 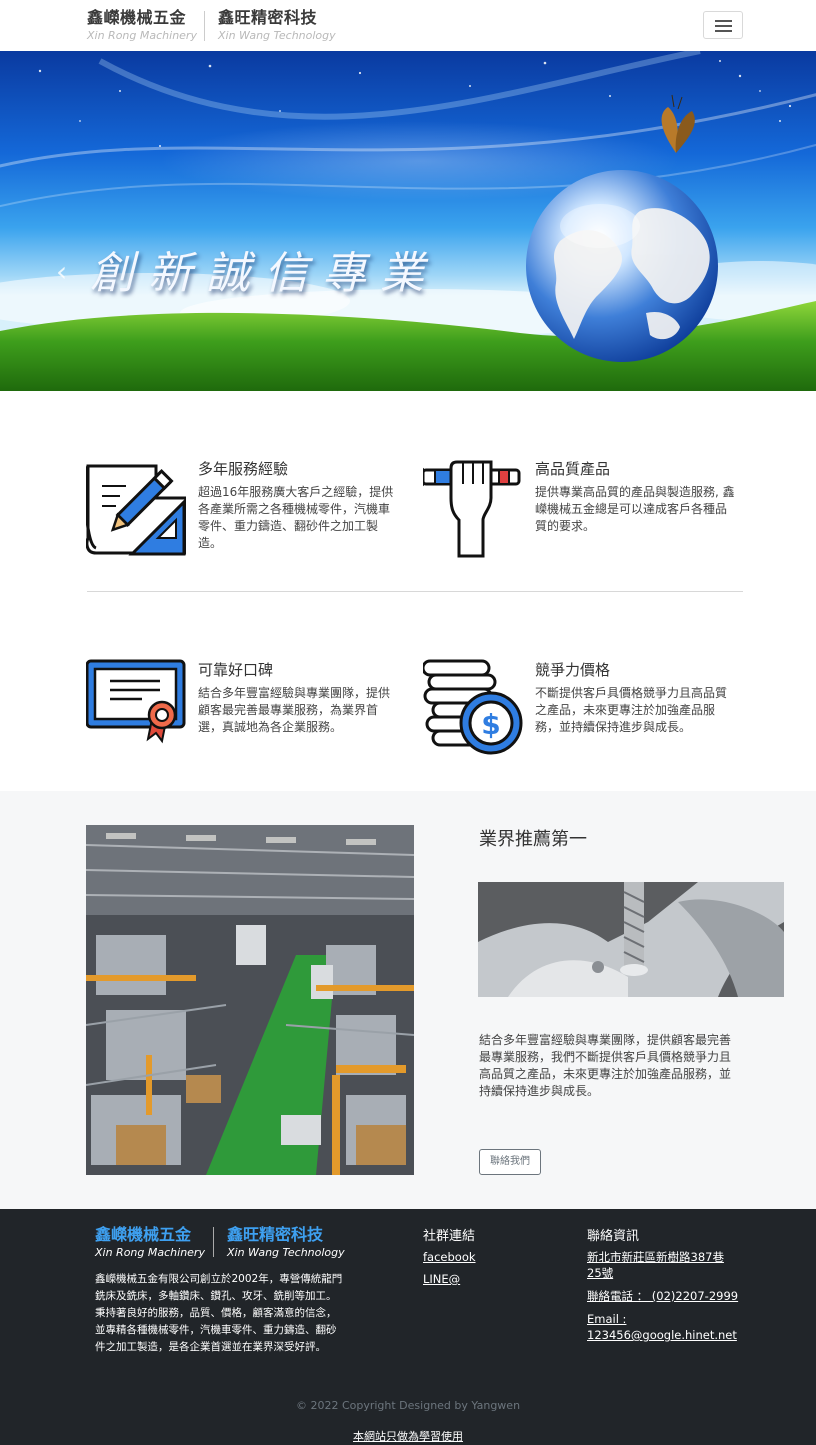 What do you see at coordinates (662, 1327) in the screenshot?
I see `email-link: Email : 123456@google.hinet.net` at bounding box center [662, 1327].